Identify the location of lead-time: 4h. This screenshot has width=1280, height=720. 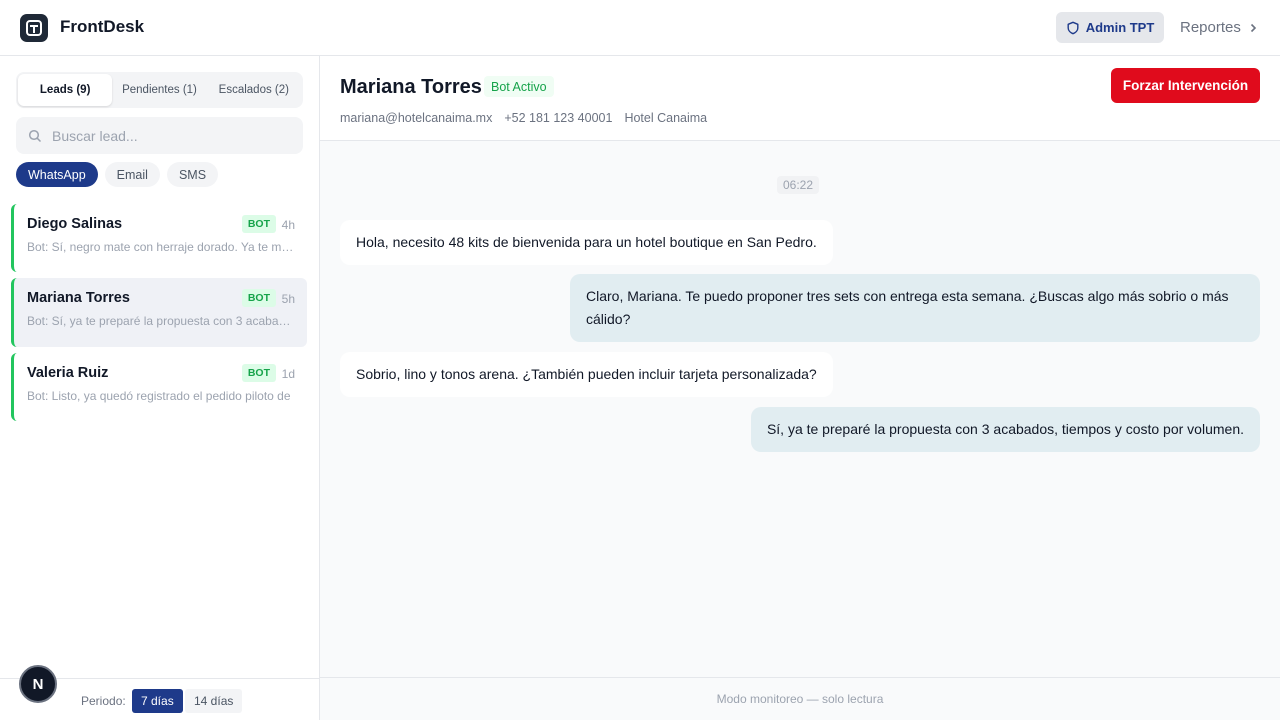
(288, 225).